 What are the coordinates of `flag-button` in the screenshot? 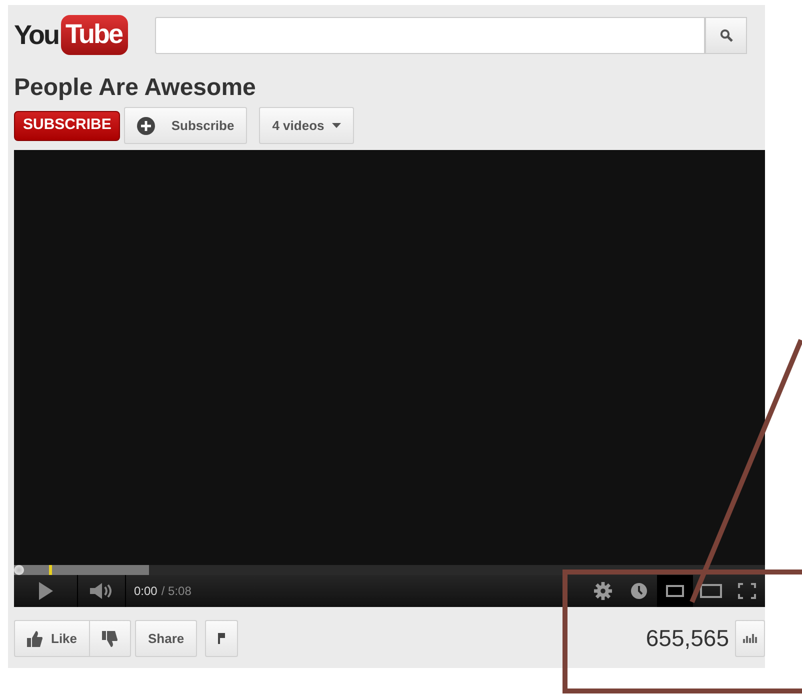 It's located at (221, 638).